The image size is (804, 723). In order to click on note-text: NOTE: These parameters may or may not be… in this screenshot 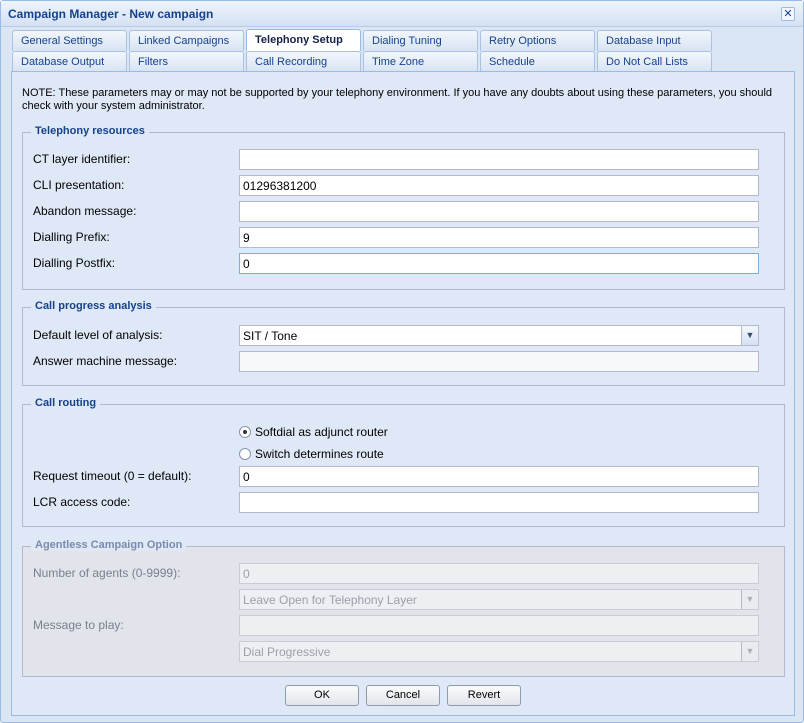, I will do `click(397, 99)`.